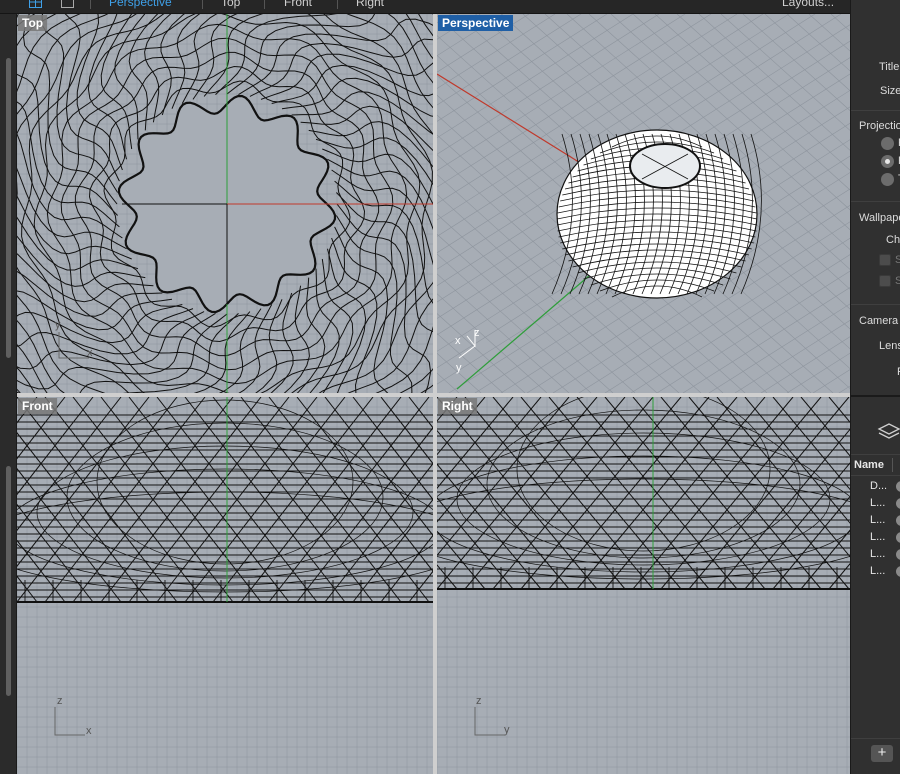 Image resolution: width=900 pixels, height=774 pixels. What do you see at coordinates (887, 161) in the screenshot?
I see `projection-radio-perspective` at bounding box center [887, 161].